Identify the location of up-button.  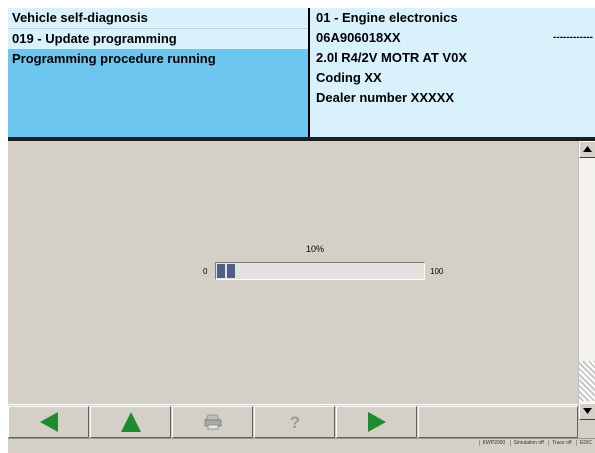
(130, 422).